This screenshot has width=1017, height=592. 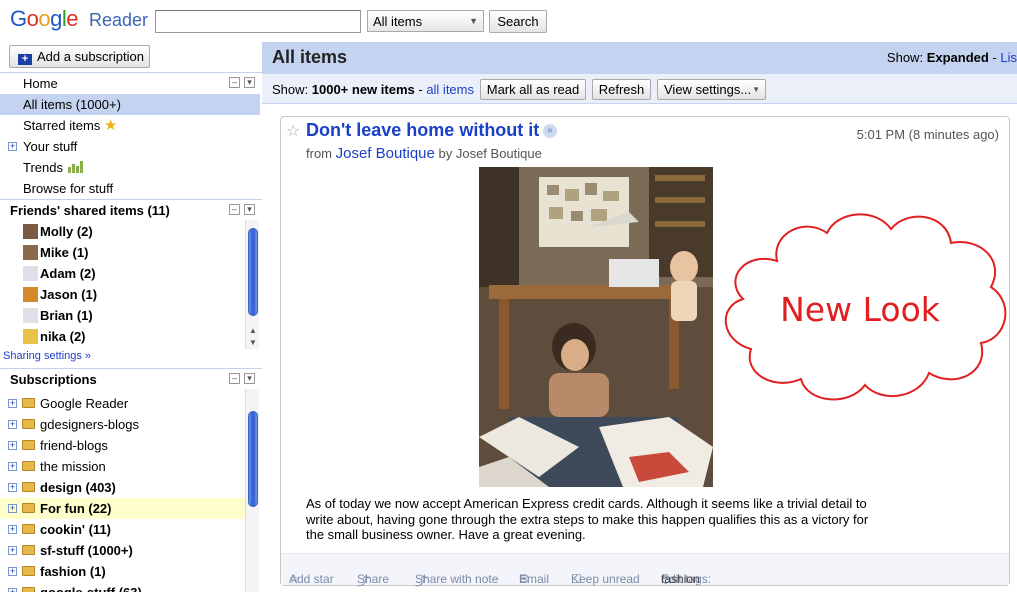 What do you see at coordinates (78, 487) in the screenshot?
I see `subscription-label: design (403)` at bounding box center [78, 487].